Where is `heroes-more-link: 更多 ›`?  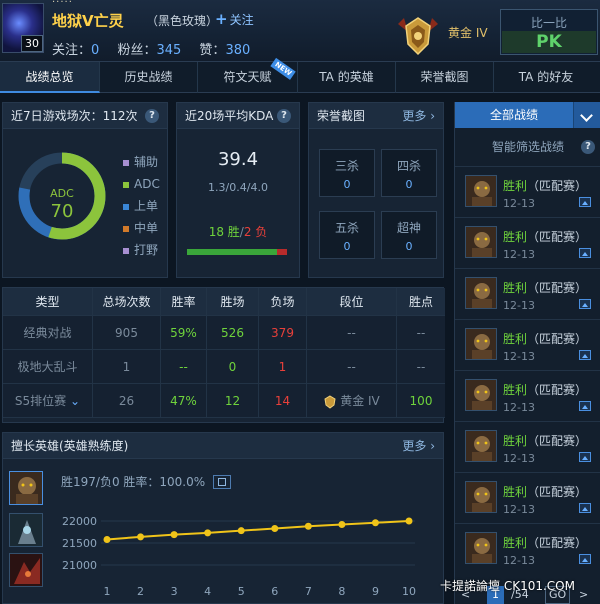 heroes-more-link: 更多 › is located at coordinates (418, 446).